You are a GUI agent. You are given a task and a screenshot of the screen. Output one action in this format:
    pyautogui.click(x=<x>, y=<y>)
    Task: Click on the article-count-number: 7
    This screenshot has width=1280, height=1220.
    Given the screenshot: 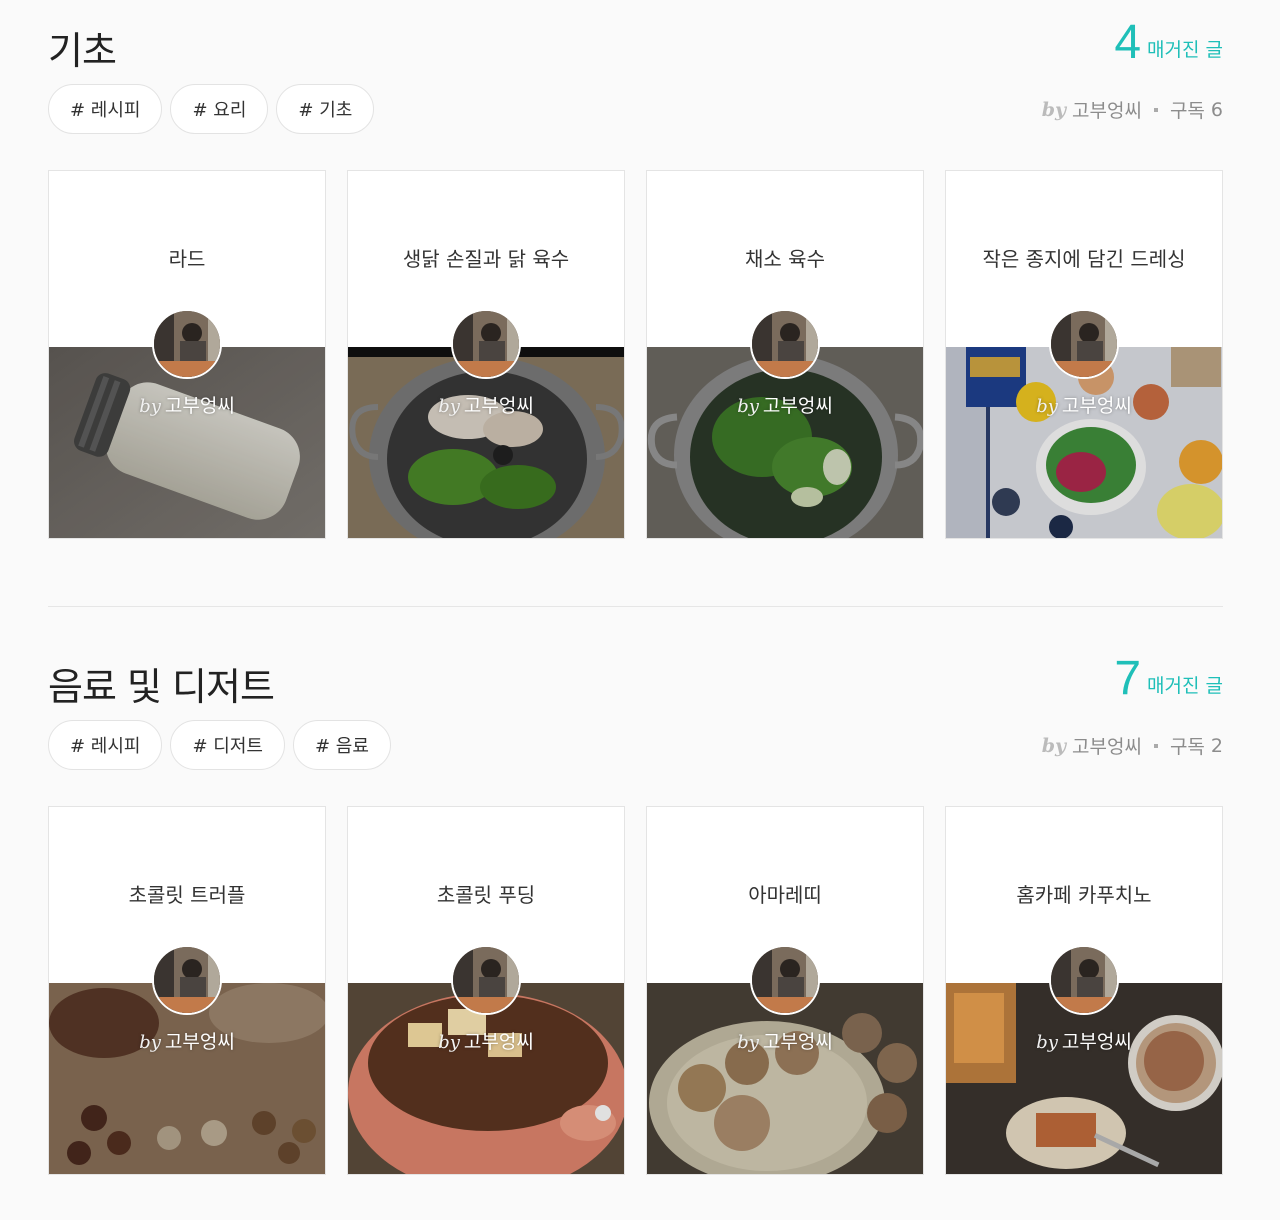 What is the action you would take?
    pyautogui.click(x=1128, y=678)
    